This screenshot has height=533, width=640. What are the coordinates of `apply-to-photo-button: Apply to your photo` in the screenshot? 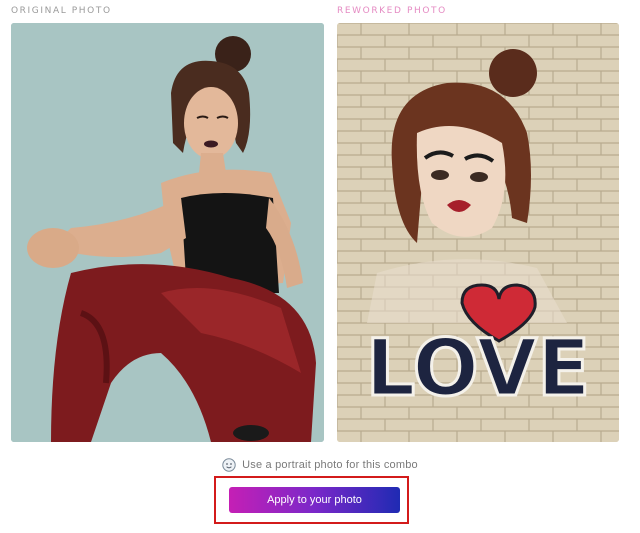 It's located at (314, 500).